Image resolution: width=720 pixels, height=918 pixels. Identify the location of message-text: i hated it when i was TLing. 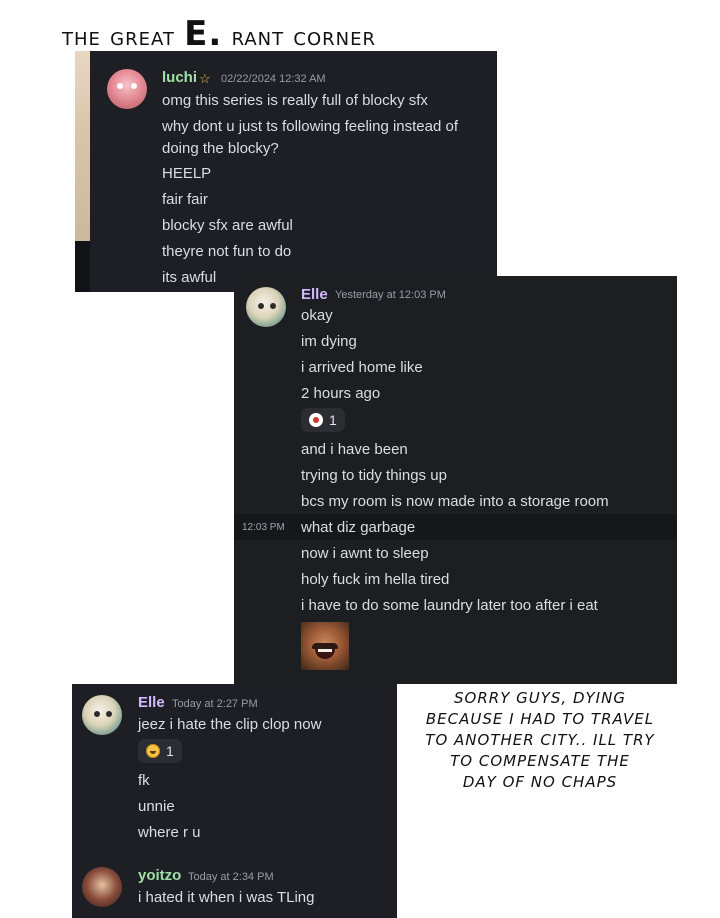
(226, 897).